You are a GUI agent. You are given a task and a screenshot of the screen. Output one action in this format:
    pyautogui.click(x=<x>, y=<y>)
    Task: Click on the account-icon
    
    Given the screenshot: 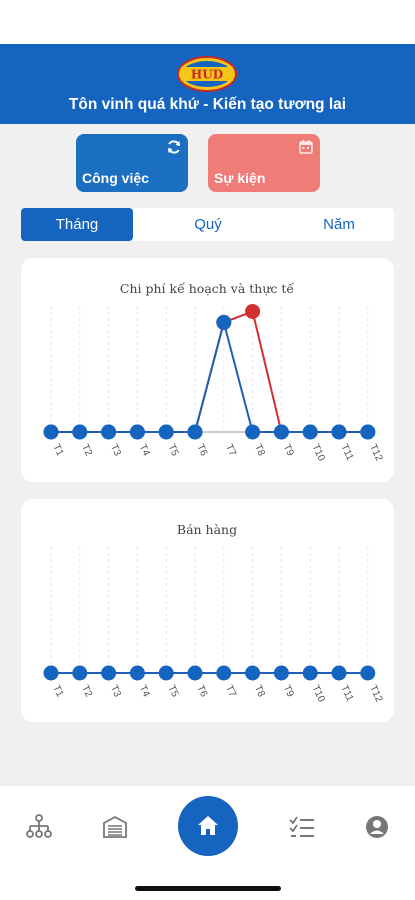 What is the action you would take?
    pyautogui.click(x=377, y=827)
    